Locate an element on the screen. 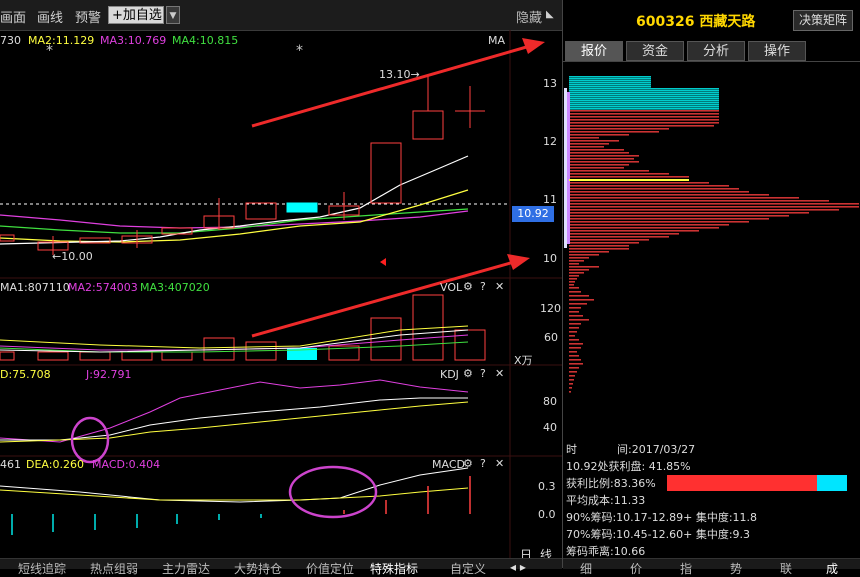 The width and height of the screenshot is (860, 577). rtab-deal: 成 is located at coordinates (832, 568).